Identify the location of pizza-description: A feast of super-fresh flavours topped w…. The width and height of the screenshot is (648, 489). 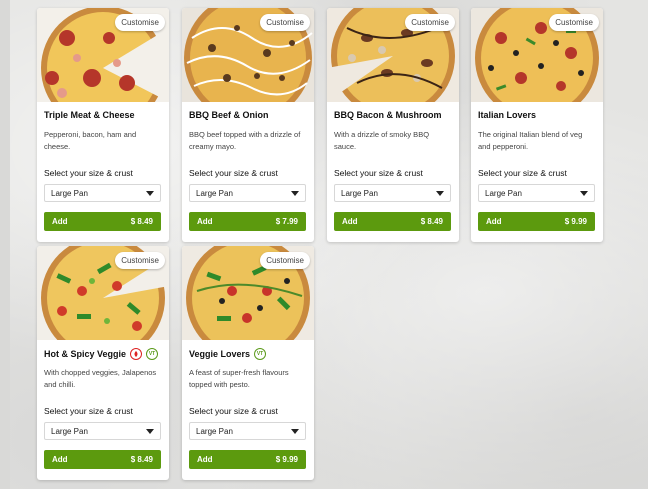
(239, 378).